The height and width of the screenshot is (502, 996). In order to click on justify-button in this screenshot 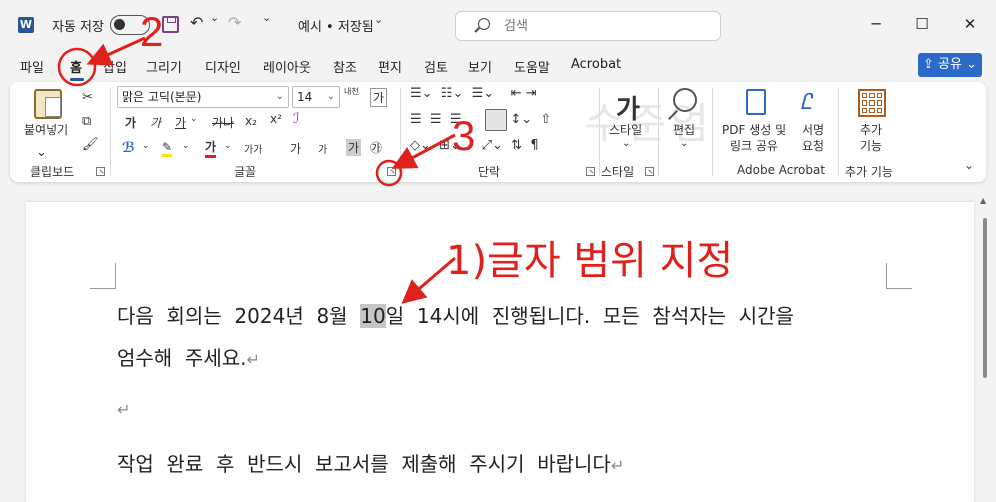, I will do `click(496, 120)`.